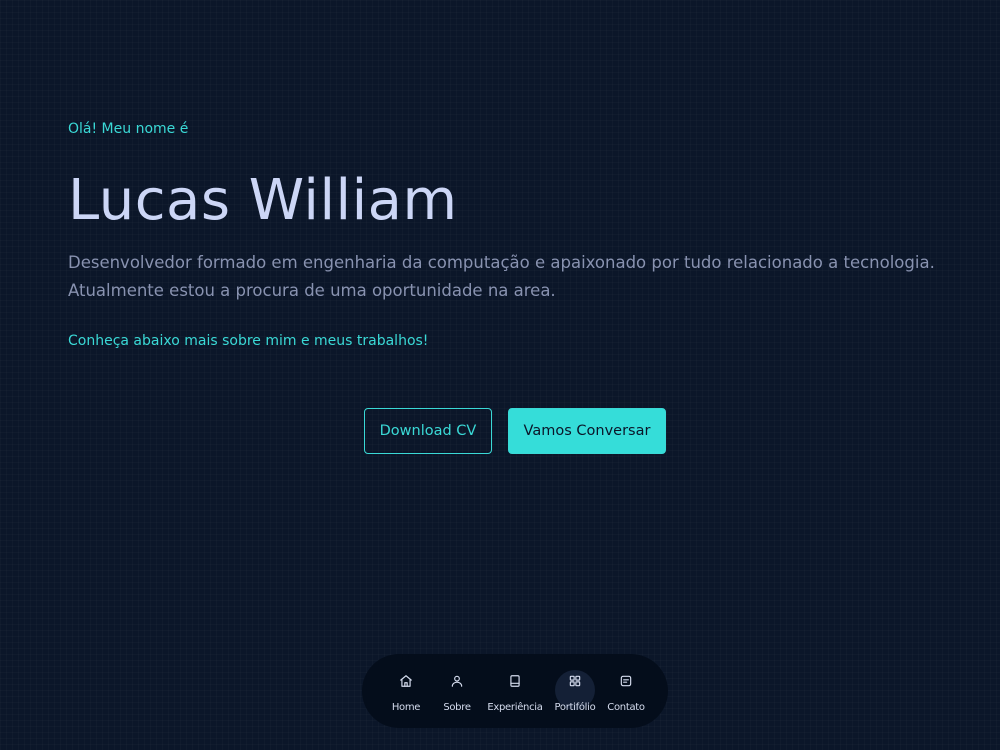 The image size is (1000, 750). Describe the element at coordinates (406, 681) in the screenshot. I see `home-icon` at that location.